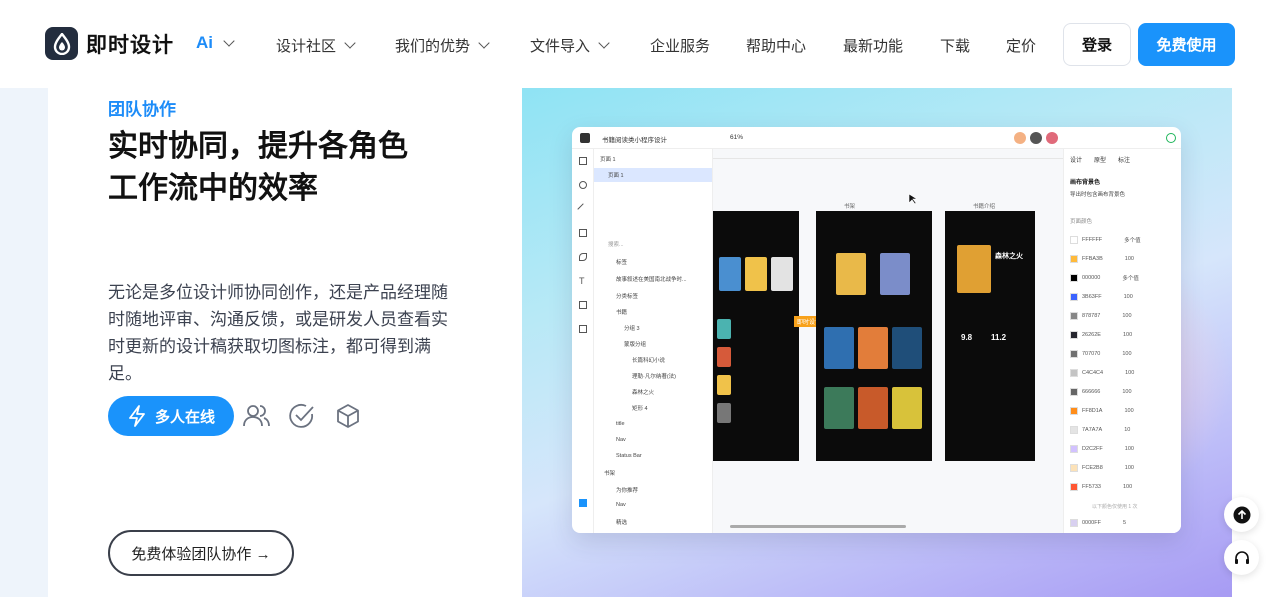 The image size is (1280, 597). Describe the element at coordinates (1085, 183) in the screenshot. I see `panel-section-title: 画布背景色` at that location.